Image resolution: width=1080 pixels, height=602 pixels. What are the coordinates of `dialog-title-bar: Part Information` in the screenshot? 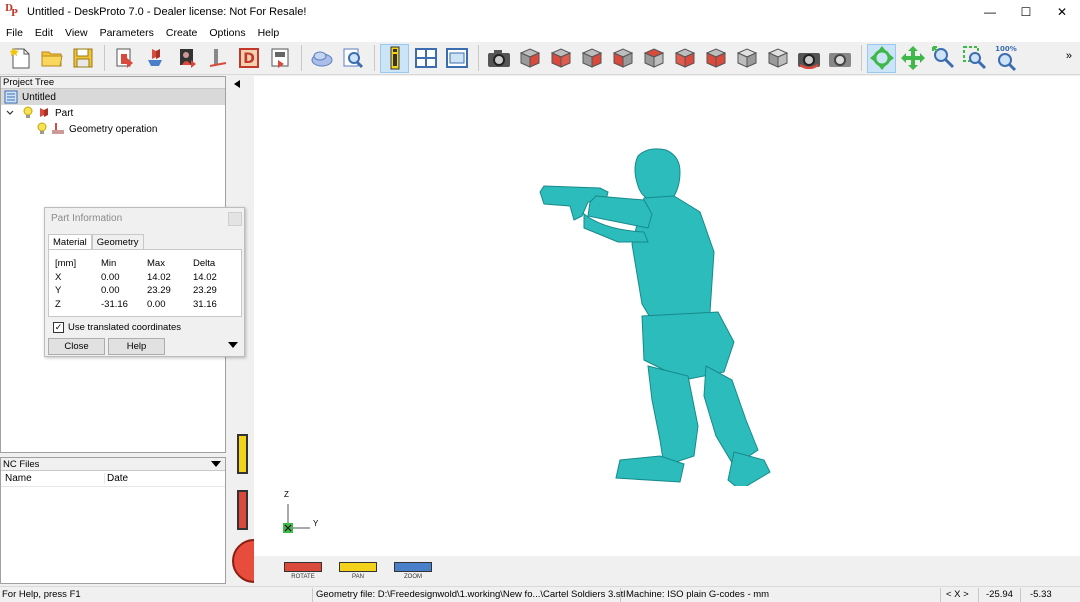 It's located at (144, 219).